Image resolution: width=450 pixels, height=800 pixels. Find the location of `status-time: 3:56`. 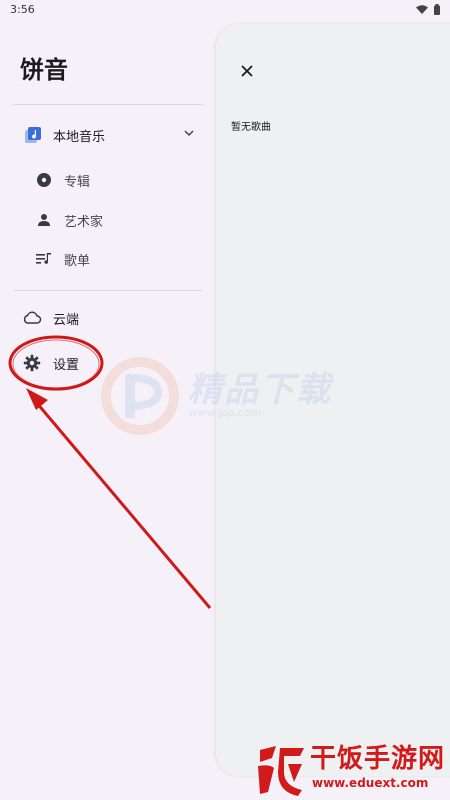

status-time: 3:56 is located at coordinates (22, 9).